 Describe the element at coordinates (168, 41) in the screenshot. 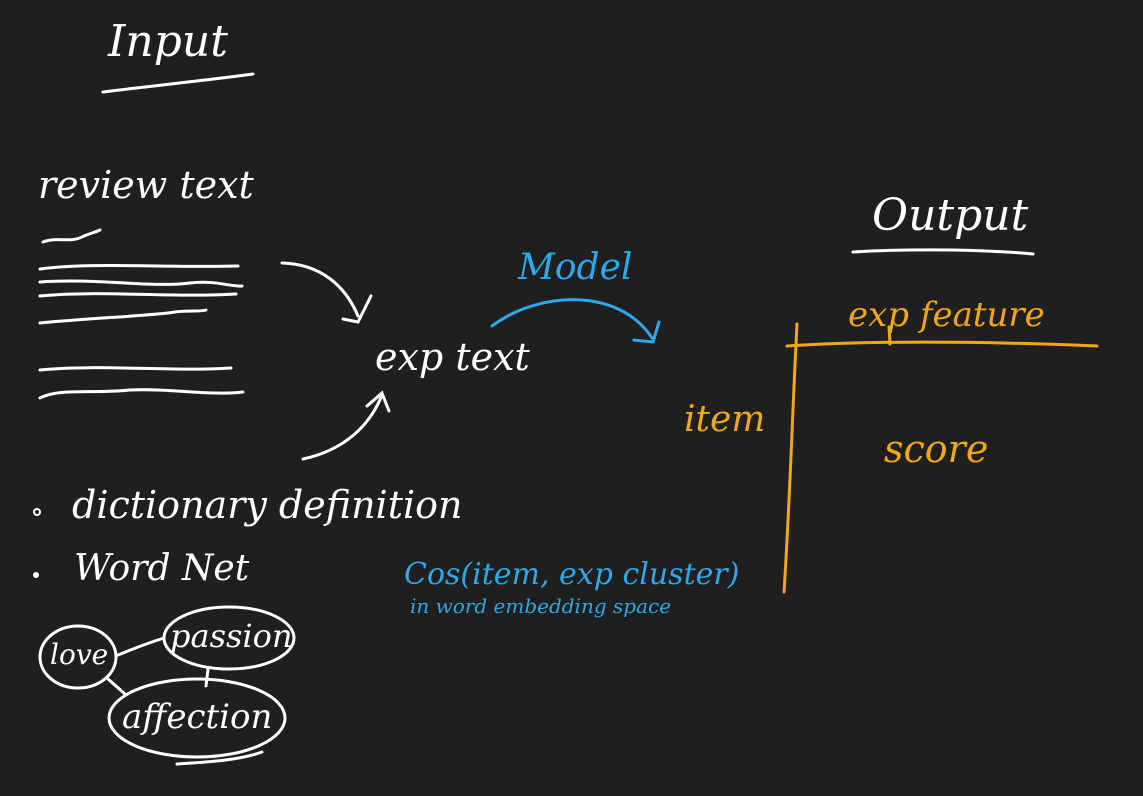

I see `input-heading: Input` at that location.